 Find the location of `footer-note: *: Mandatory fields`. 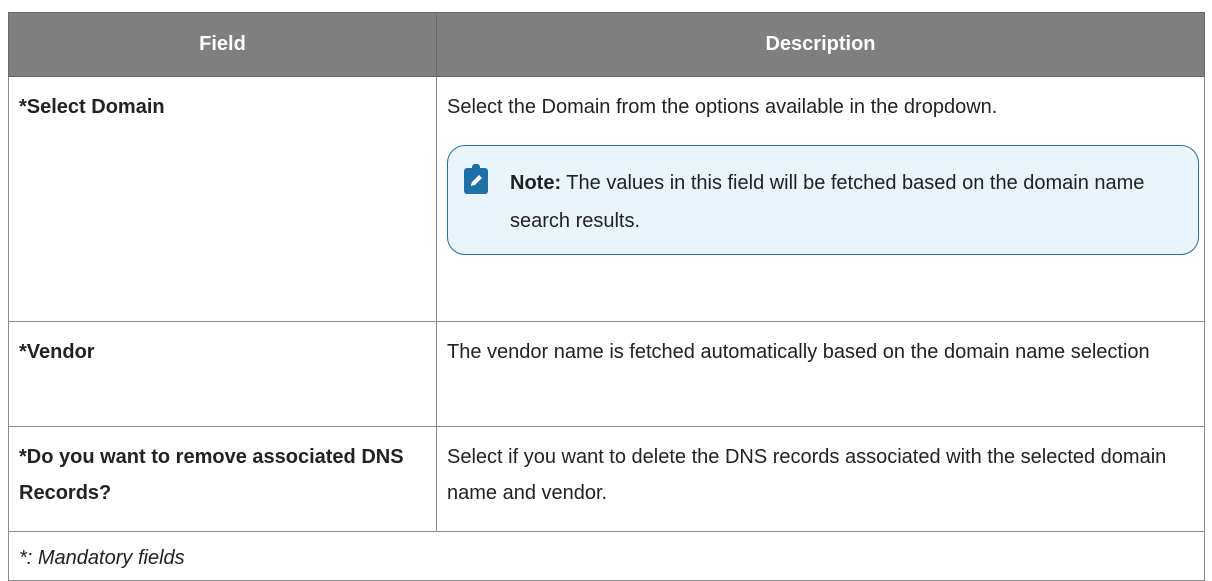

footer-note: *: Mandatory fields is located at coordinates (606, 556).